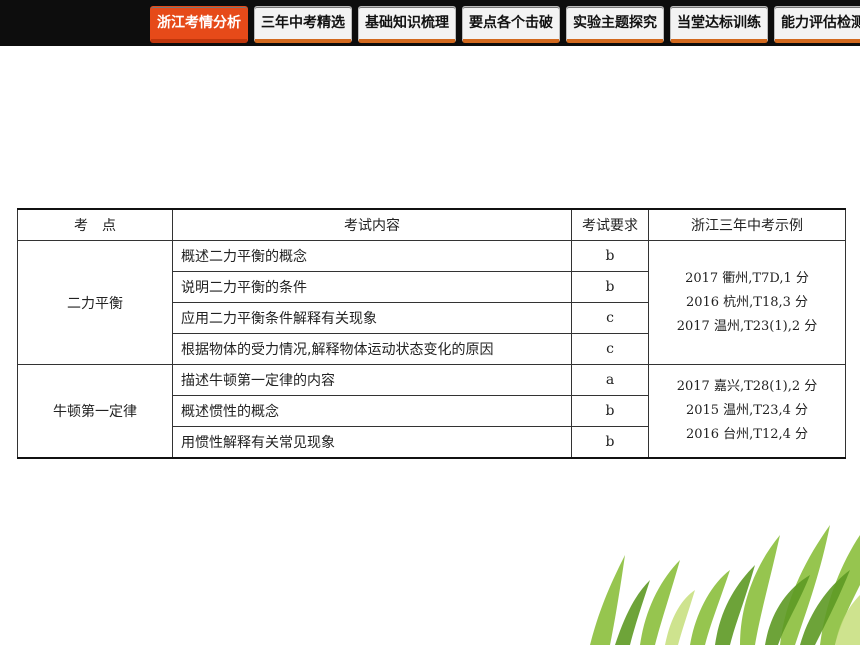  What do you see at coordinates (372, 442) in the screenshot?
I see `cell-content: 用惯性解释有关常见现象` at bounding box center [372, 442].